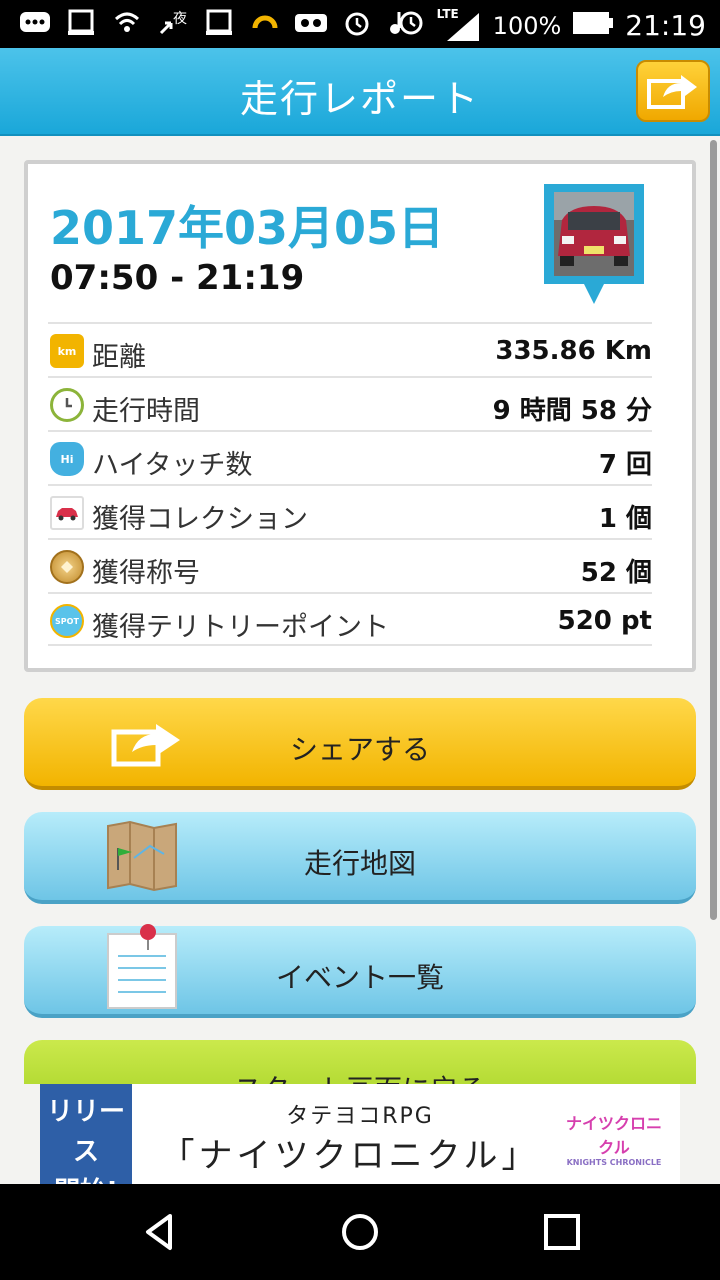 The width and height of the screenshot is (720, 1280). I want to click on ad-logo-text: ナイツクロニクル, so click(613, 1135).